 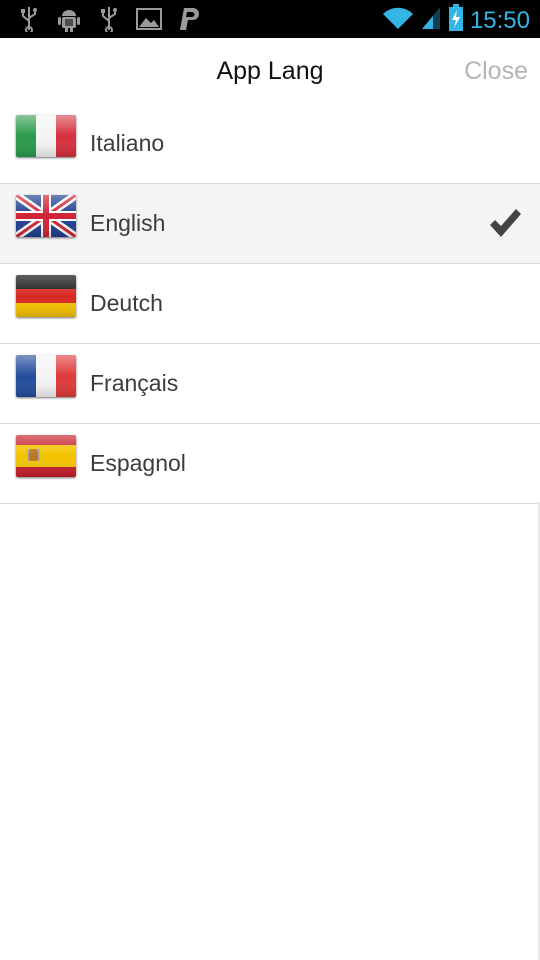 I want to click on checkmark-icon, so click(x=505, y=223).